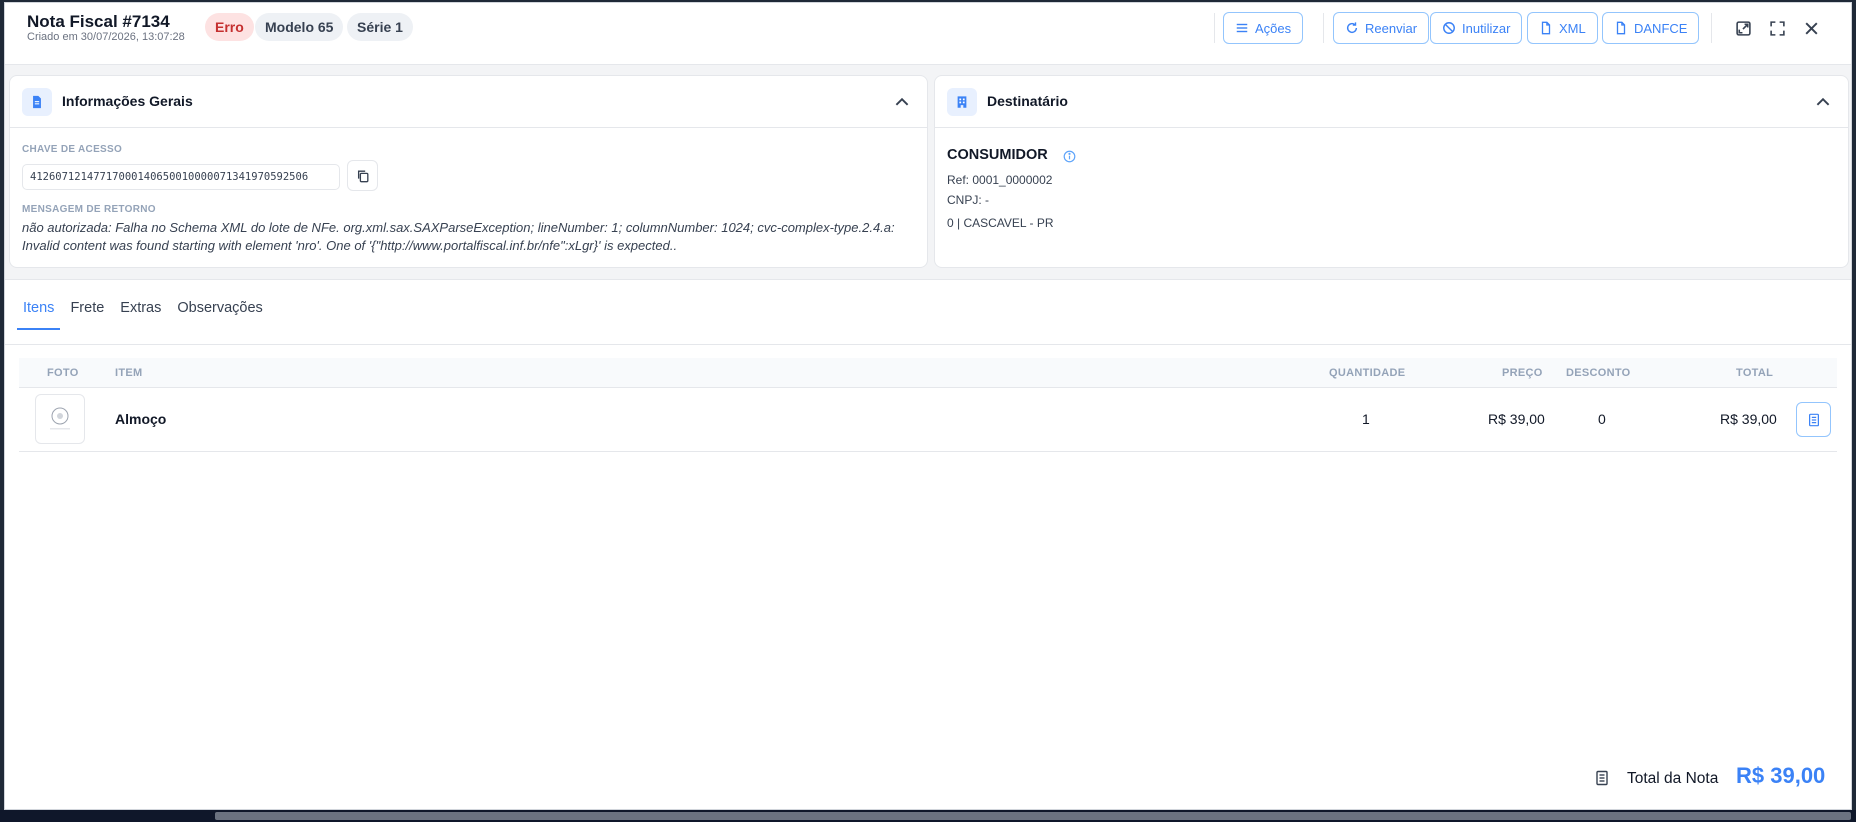 The image size is (1856, 822). I want to click on tab-itens: Itens, so click(39, 312).